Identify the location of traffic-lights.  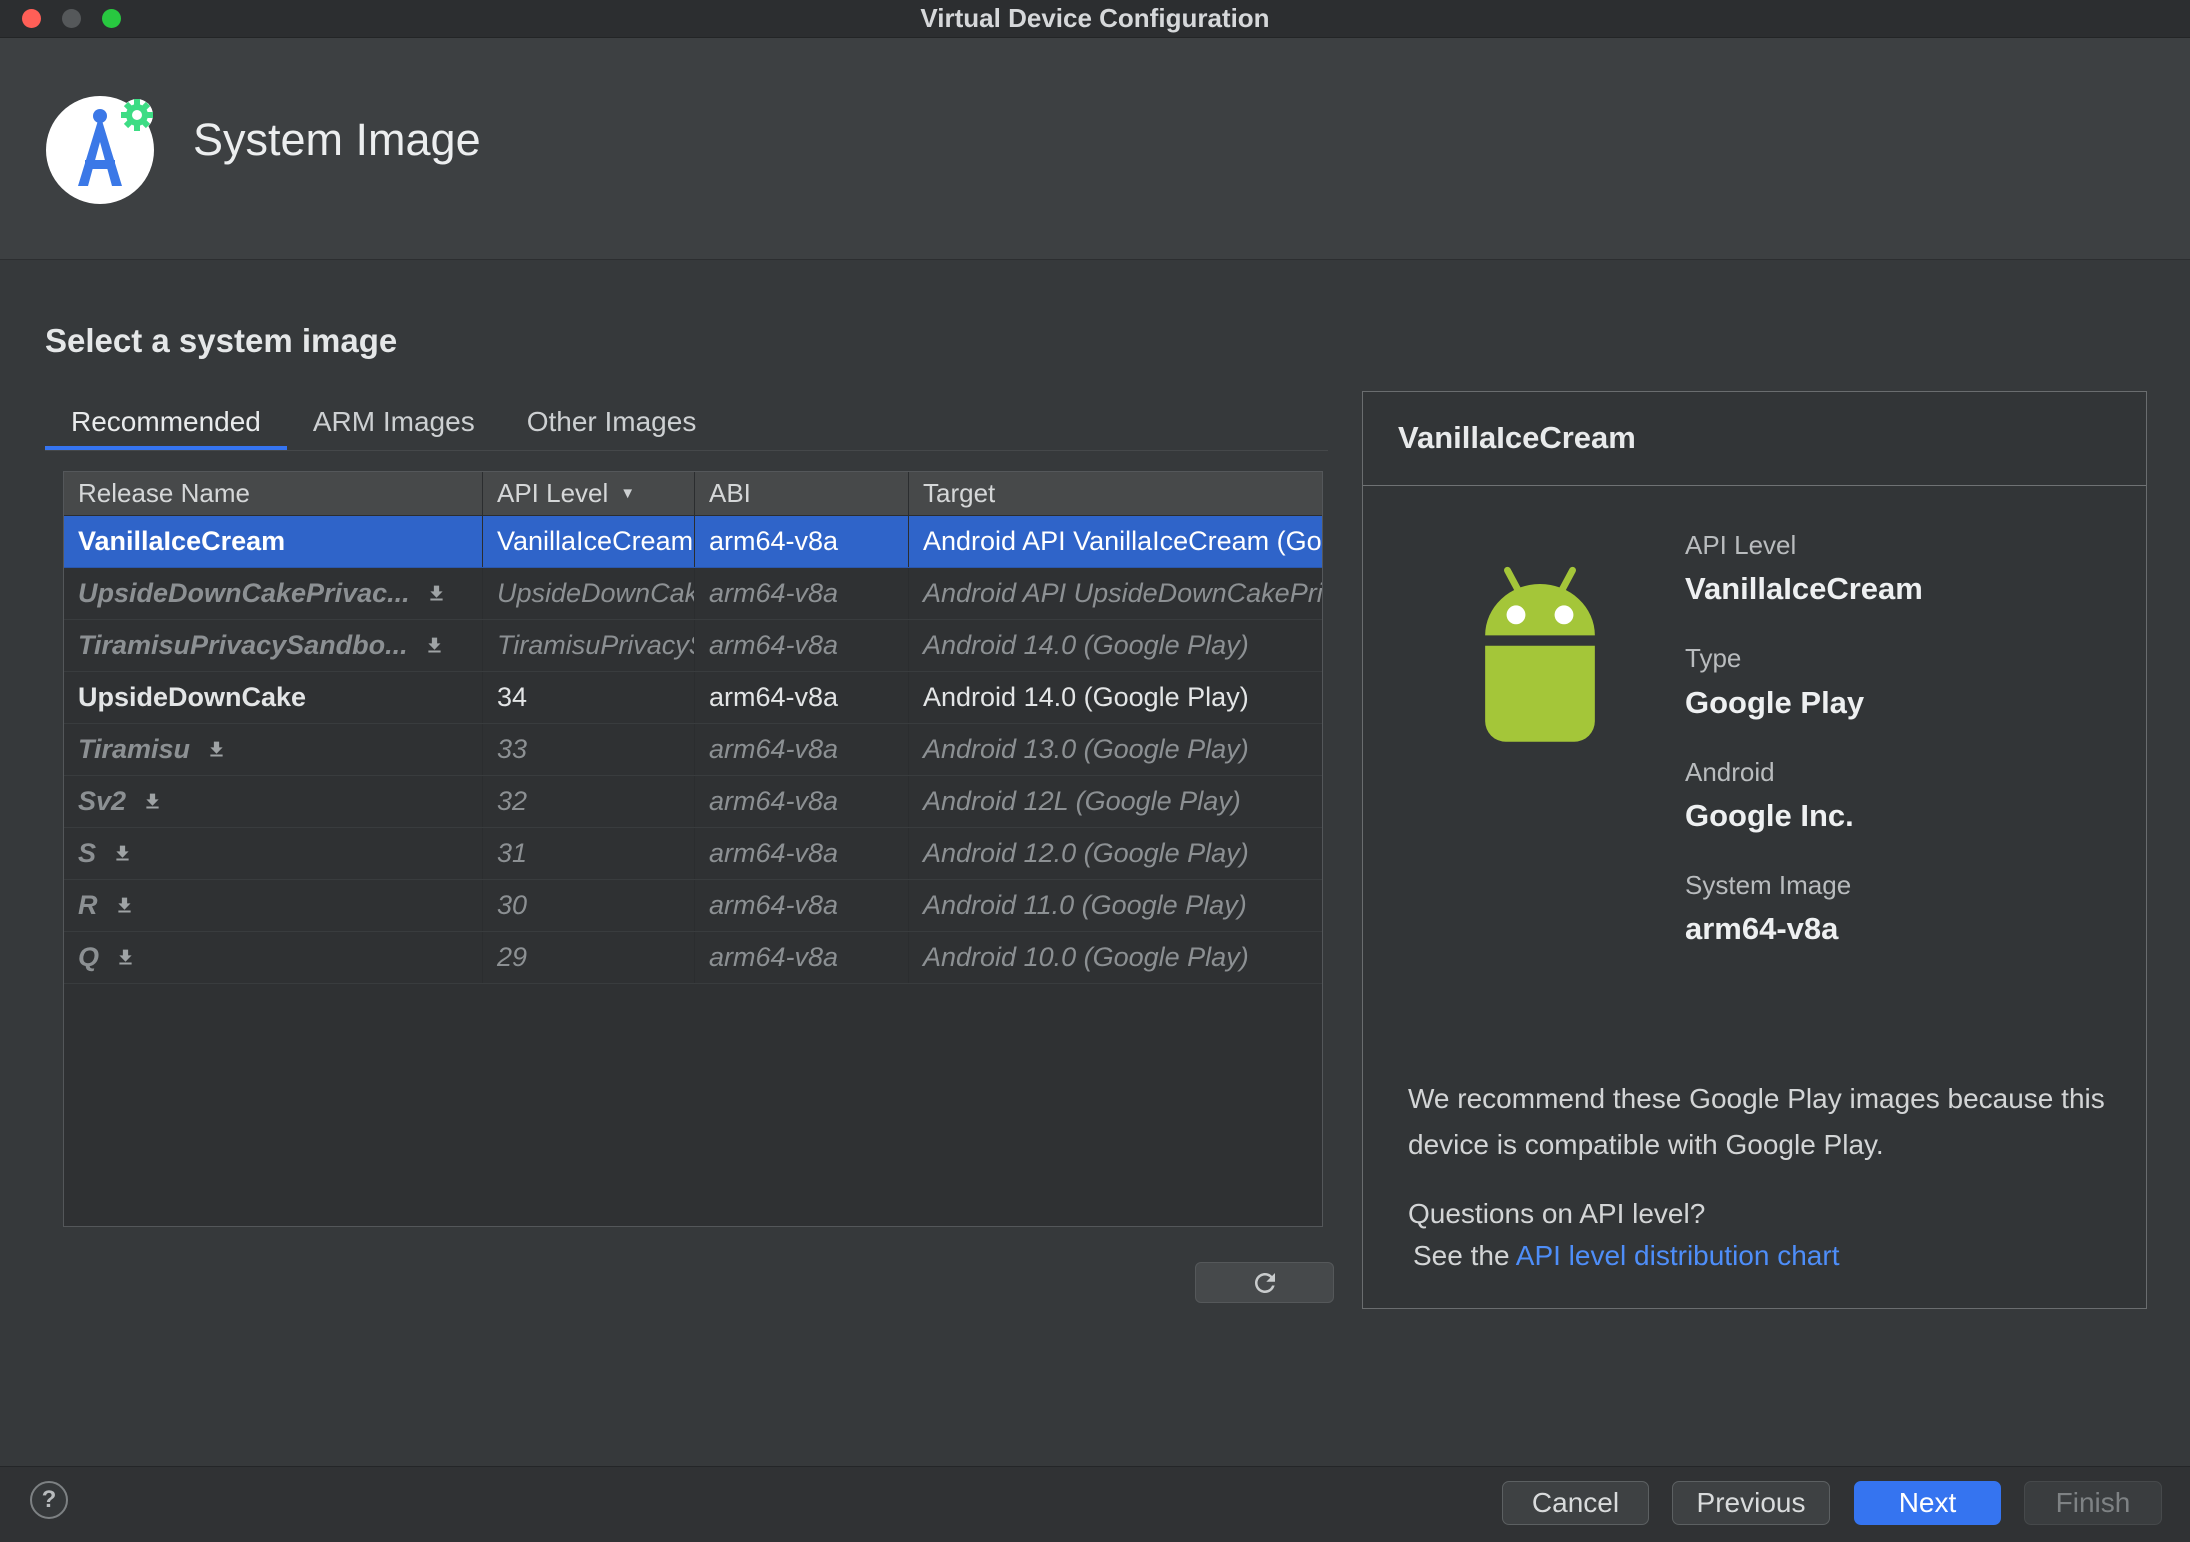
(71, 18).